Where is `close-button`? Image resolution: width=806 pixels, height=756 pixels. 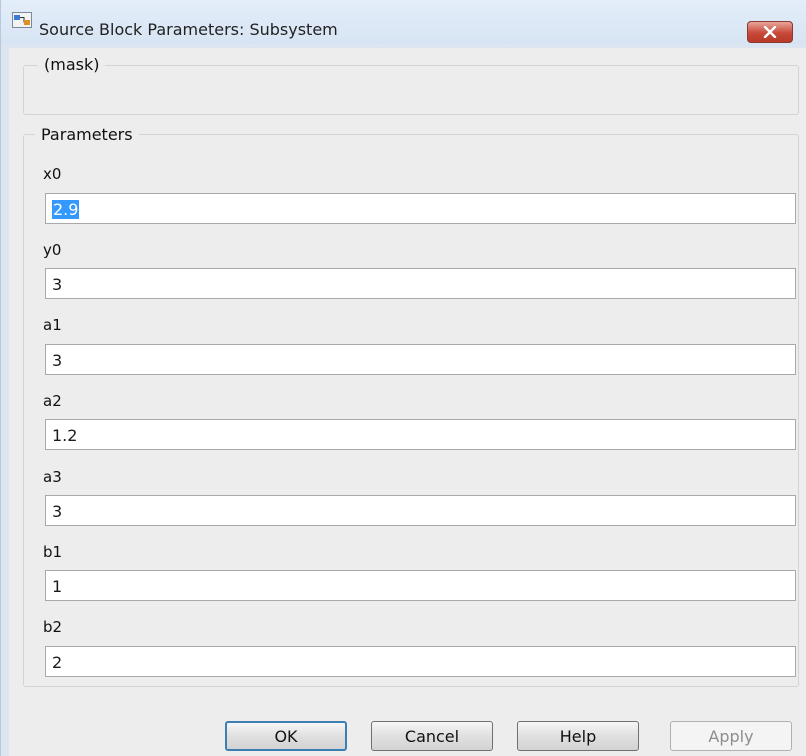
close-button is located at coordinates (770, 32).